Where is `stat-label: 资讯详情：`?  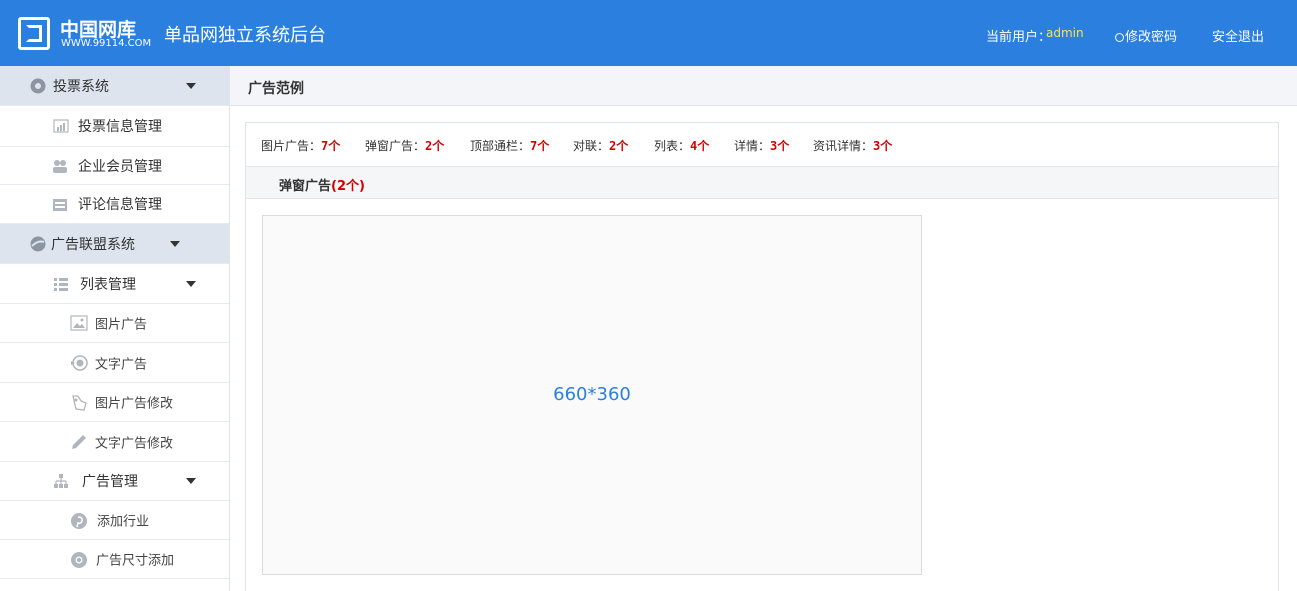
stat-label: 资讯详情： is located at coordinates (843, 146).